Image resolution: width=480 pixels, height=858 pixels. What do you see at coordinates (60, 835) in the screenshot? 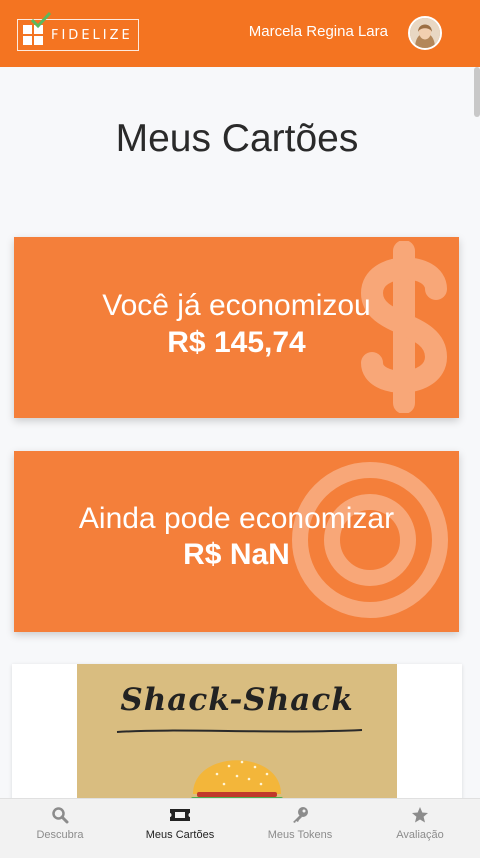
I see `nav-label-descubra: Descubra` at bounding box center [60, 835].